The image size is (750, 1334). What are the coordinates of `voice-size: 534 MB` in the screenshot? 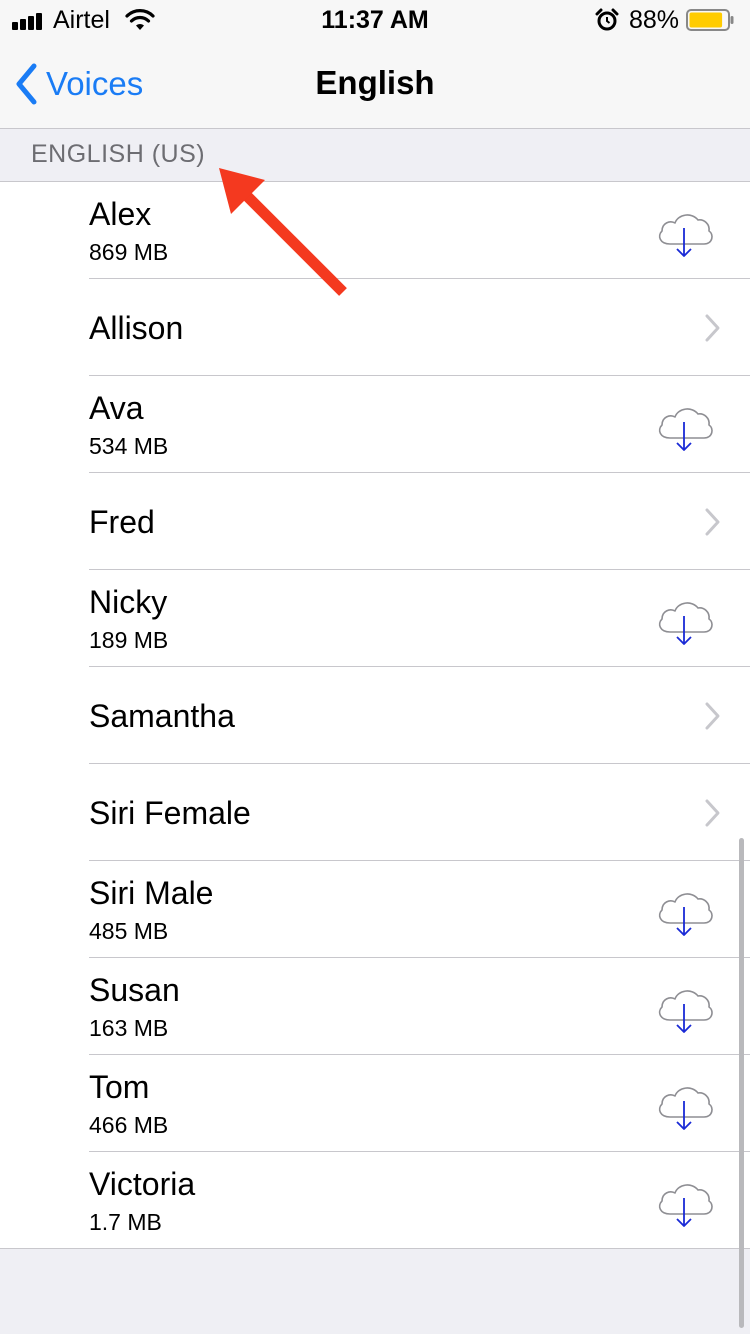 It's located at (129, 446).